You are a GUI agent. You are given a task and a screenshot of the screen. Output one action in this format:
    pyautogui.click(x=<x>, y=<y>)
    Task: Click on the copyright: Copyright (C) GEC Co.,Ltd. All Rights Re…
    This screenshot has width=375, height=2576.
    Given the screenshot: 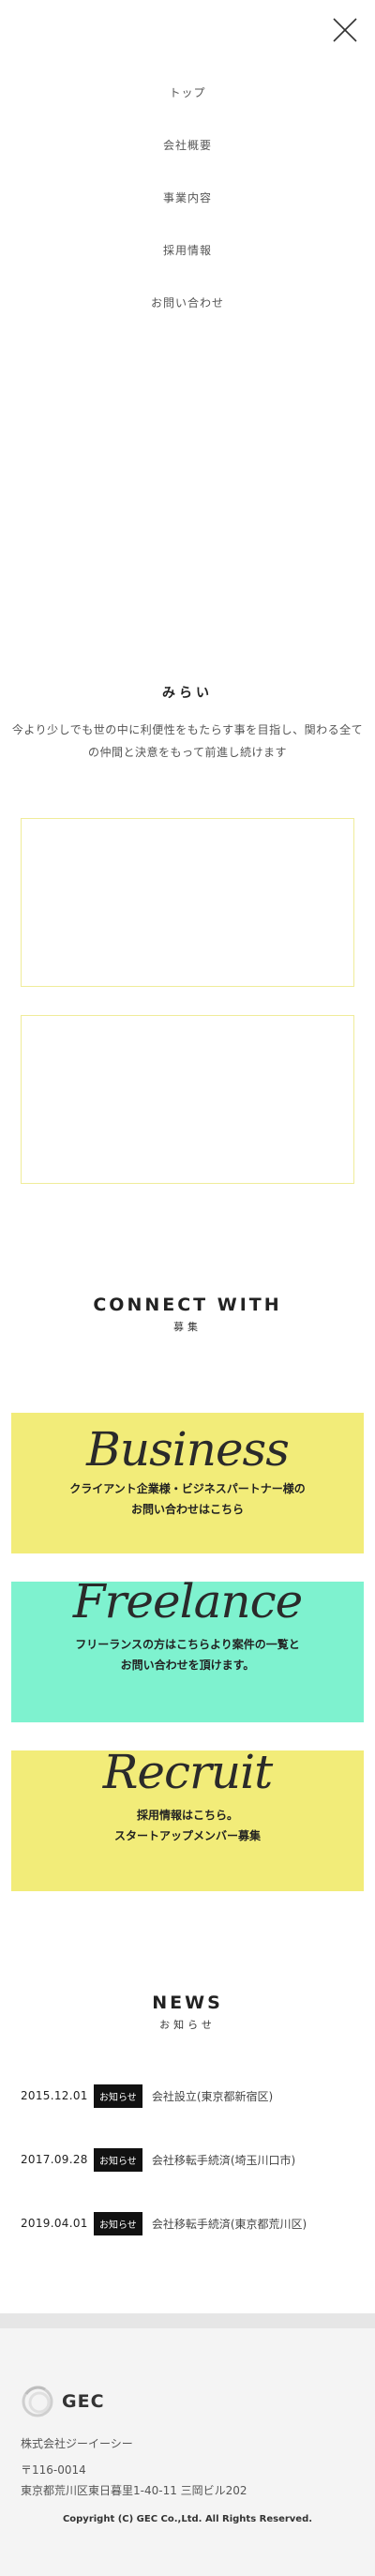 What is the action you would take?
    pyautogui.click(x=187, y=2519)
    